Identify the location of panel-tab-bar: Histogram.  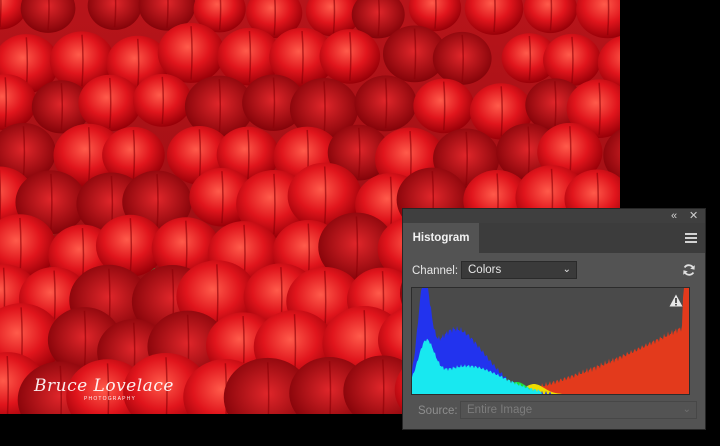
(554, 238).